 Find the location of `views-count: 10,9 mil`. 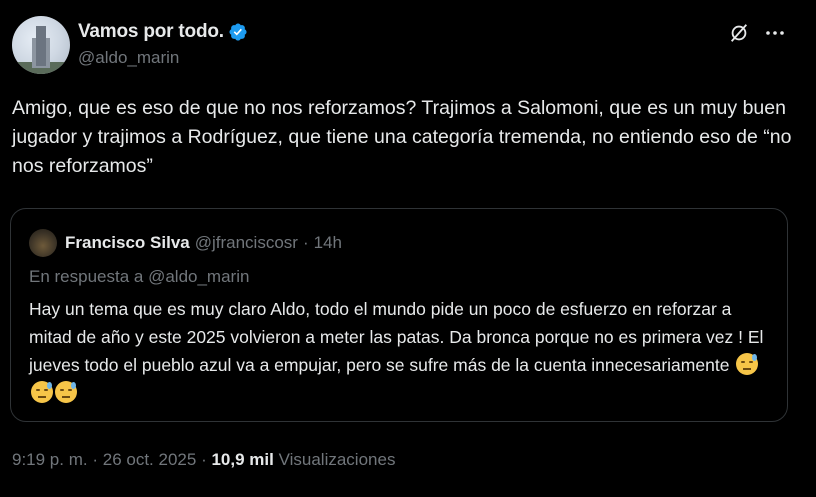

views-count: 10,9 mil is located at coordinates (242, 459).